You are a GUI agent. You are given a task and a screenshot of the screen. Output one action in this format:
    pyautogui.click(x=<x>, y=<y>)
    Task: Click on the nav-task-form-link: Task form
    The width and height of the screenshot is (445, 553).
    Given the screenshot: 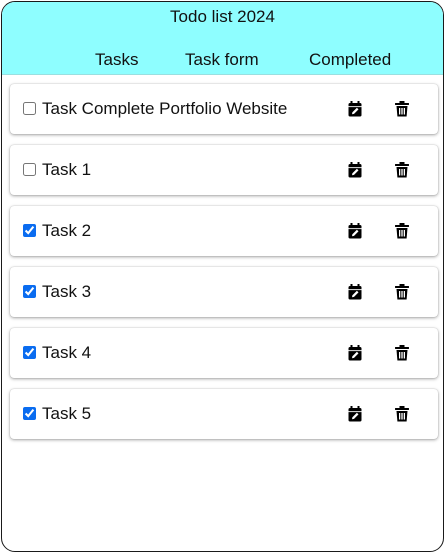 What is the action you would take?
    pyautogui.click(x=222, y=60)
    